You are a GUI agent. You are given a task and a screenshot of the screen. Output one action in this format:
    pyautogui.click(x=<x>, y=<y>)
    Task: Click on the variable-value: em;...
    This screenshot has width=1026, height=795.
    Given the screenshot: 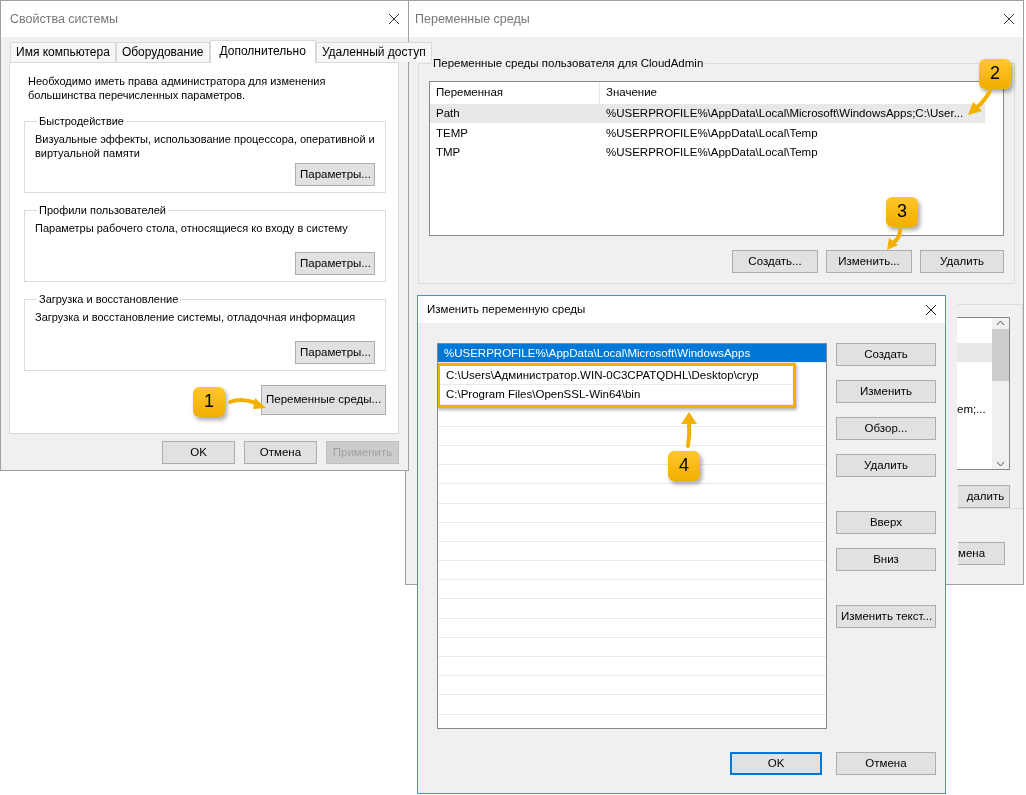 What is the action you would take?
    pyautogui.click(x=972, y=410)
    